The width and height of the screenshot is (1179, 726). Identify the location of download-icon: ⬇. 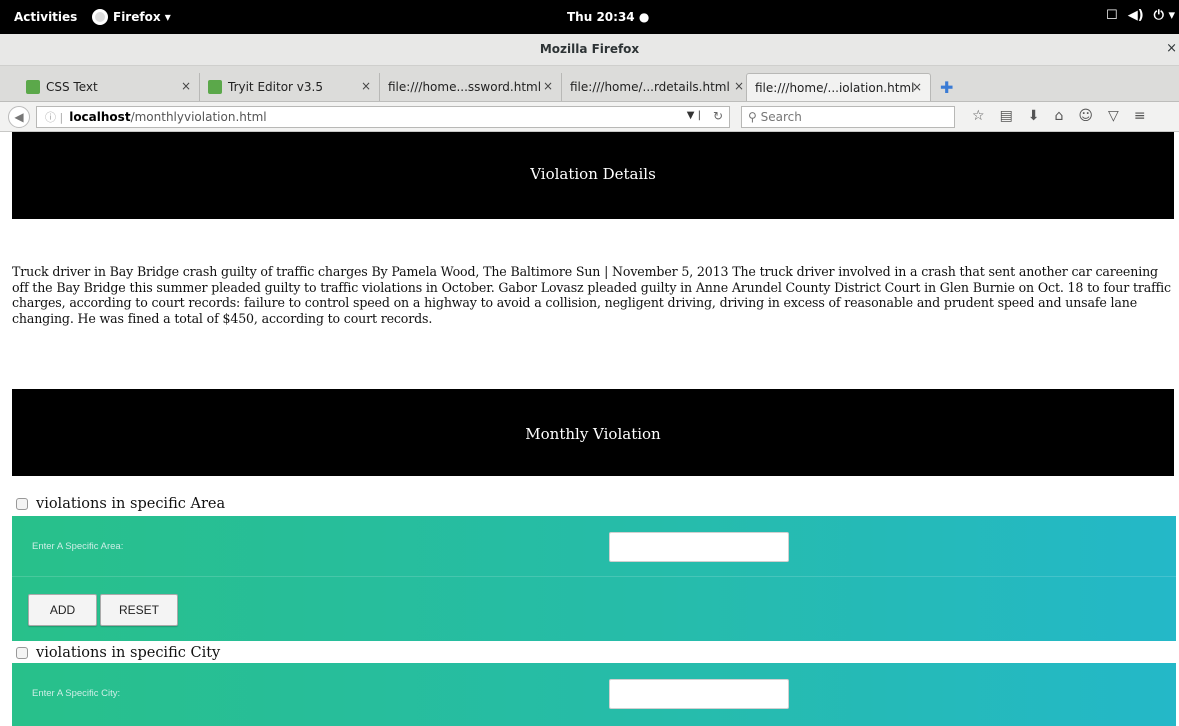
(1034, 116).